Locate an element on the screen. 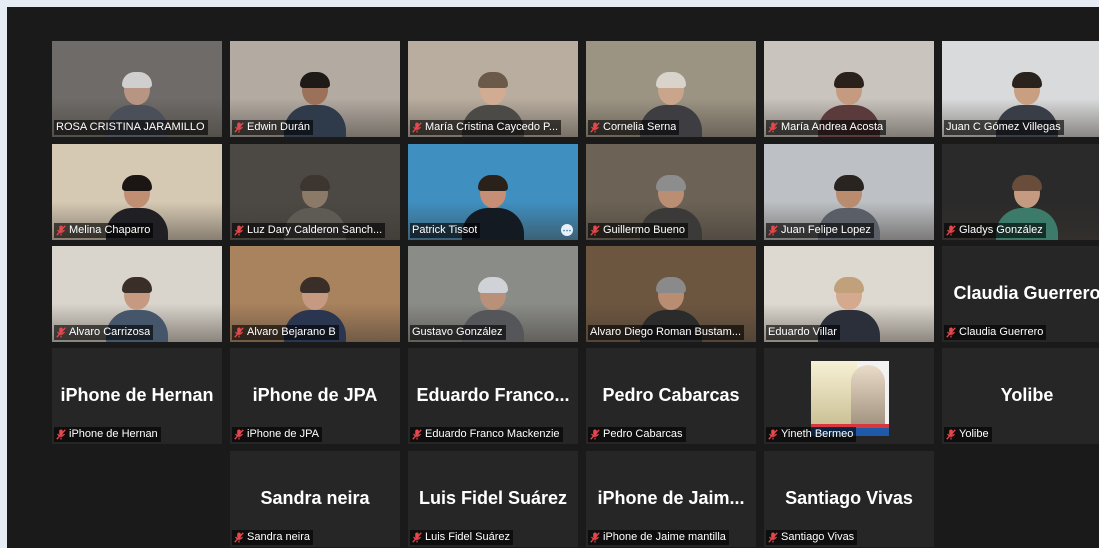 The height and width of the screenshot is (548, 1099). participant-name-label: María Andrea Acosta is located at coordinates (826, 127).